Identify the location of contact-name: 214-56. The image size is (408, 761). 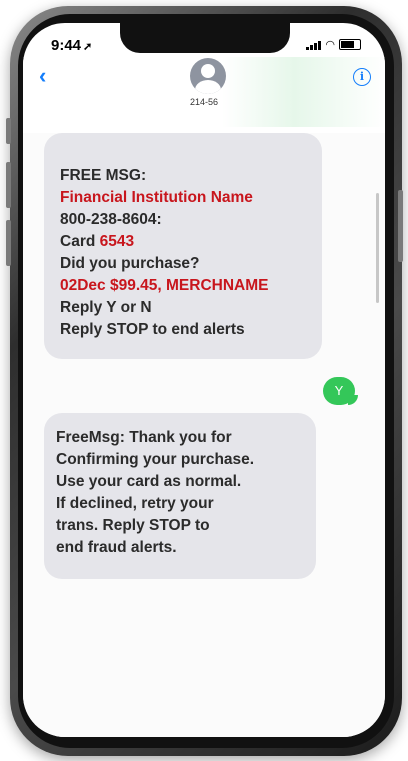
(204, 102).